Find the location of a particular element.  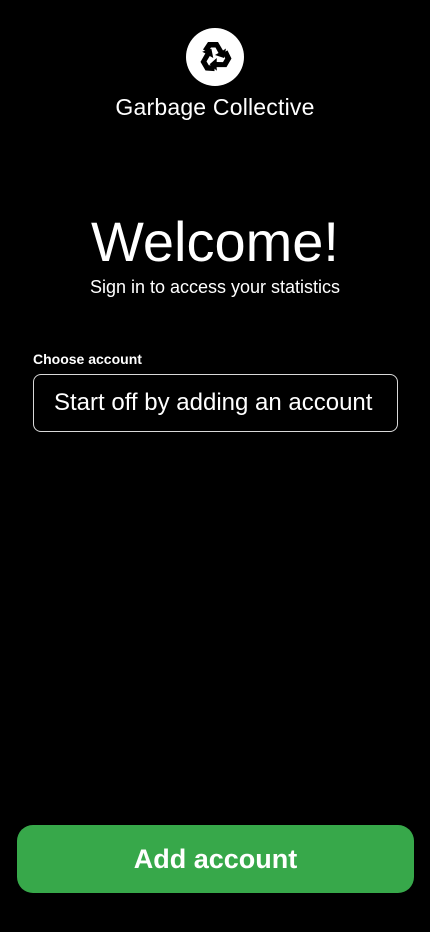

choose-account-label: Choose account is located at coordinates (87, 359).